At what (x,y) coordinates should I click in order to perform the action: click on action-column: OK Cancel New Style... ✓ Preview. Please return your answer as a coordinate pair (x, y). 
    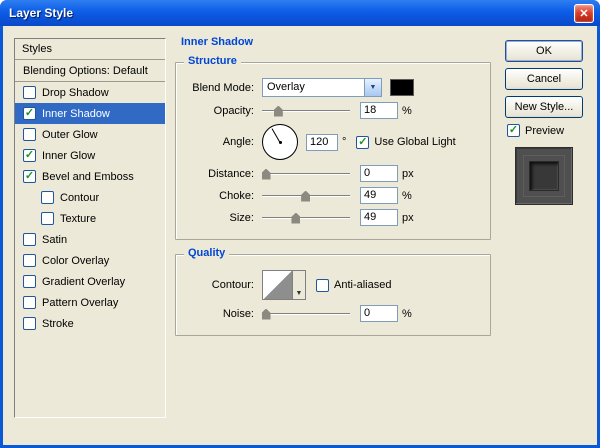
    Looking at the image, I should click on (546, 122).